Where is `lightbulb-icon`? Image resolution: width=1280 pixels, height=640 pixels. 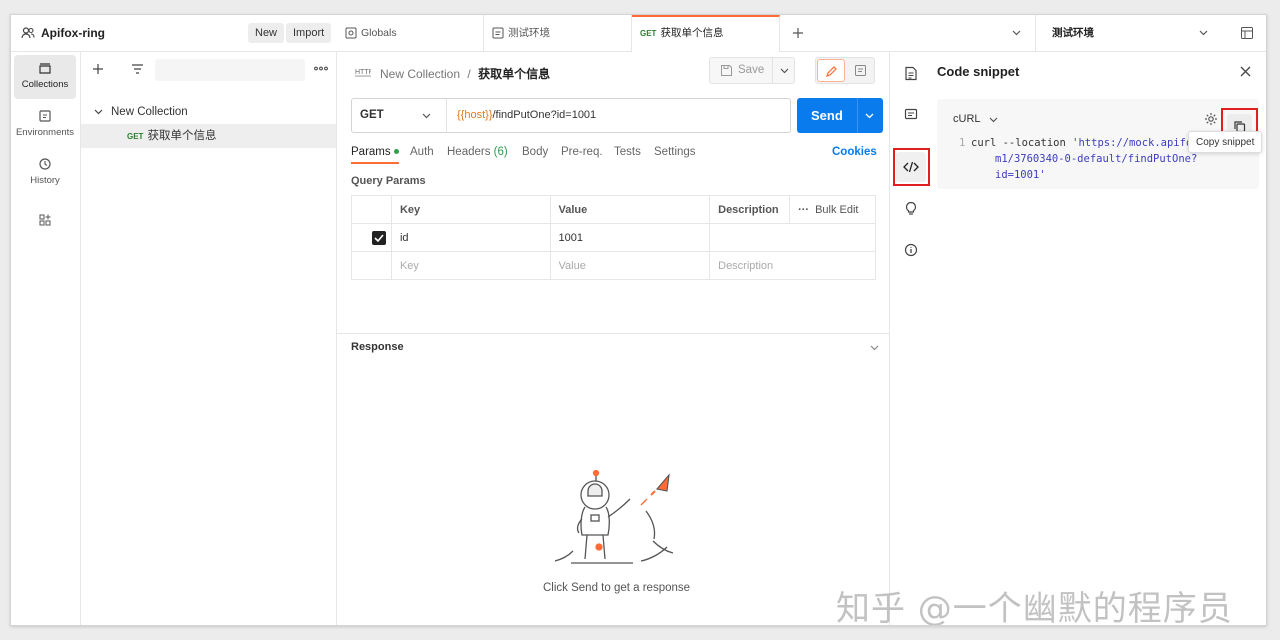
lightbulb-icon is located at coordinates (911, 208).